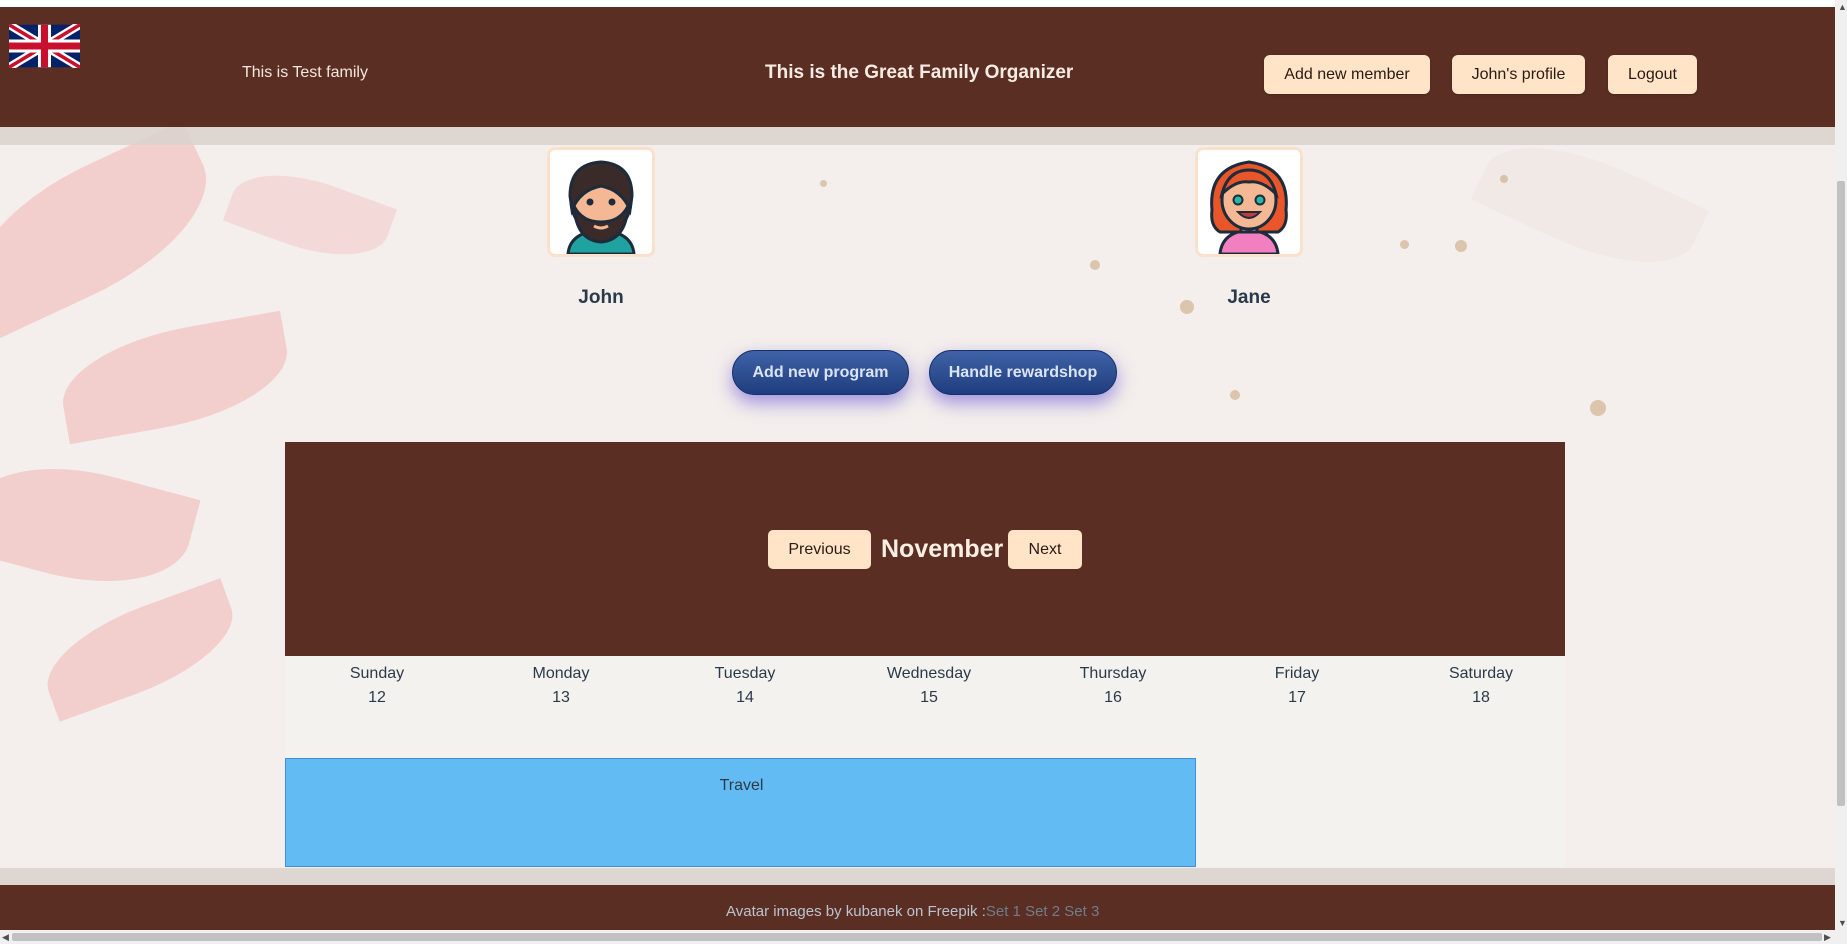 The width and height of the screenshot is (1847, 944). What do you see at coordinates (1297, 686) in the screenshot?
I see `day-column-friday: Friday 17` at bounding box center [1297, 686].